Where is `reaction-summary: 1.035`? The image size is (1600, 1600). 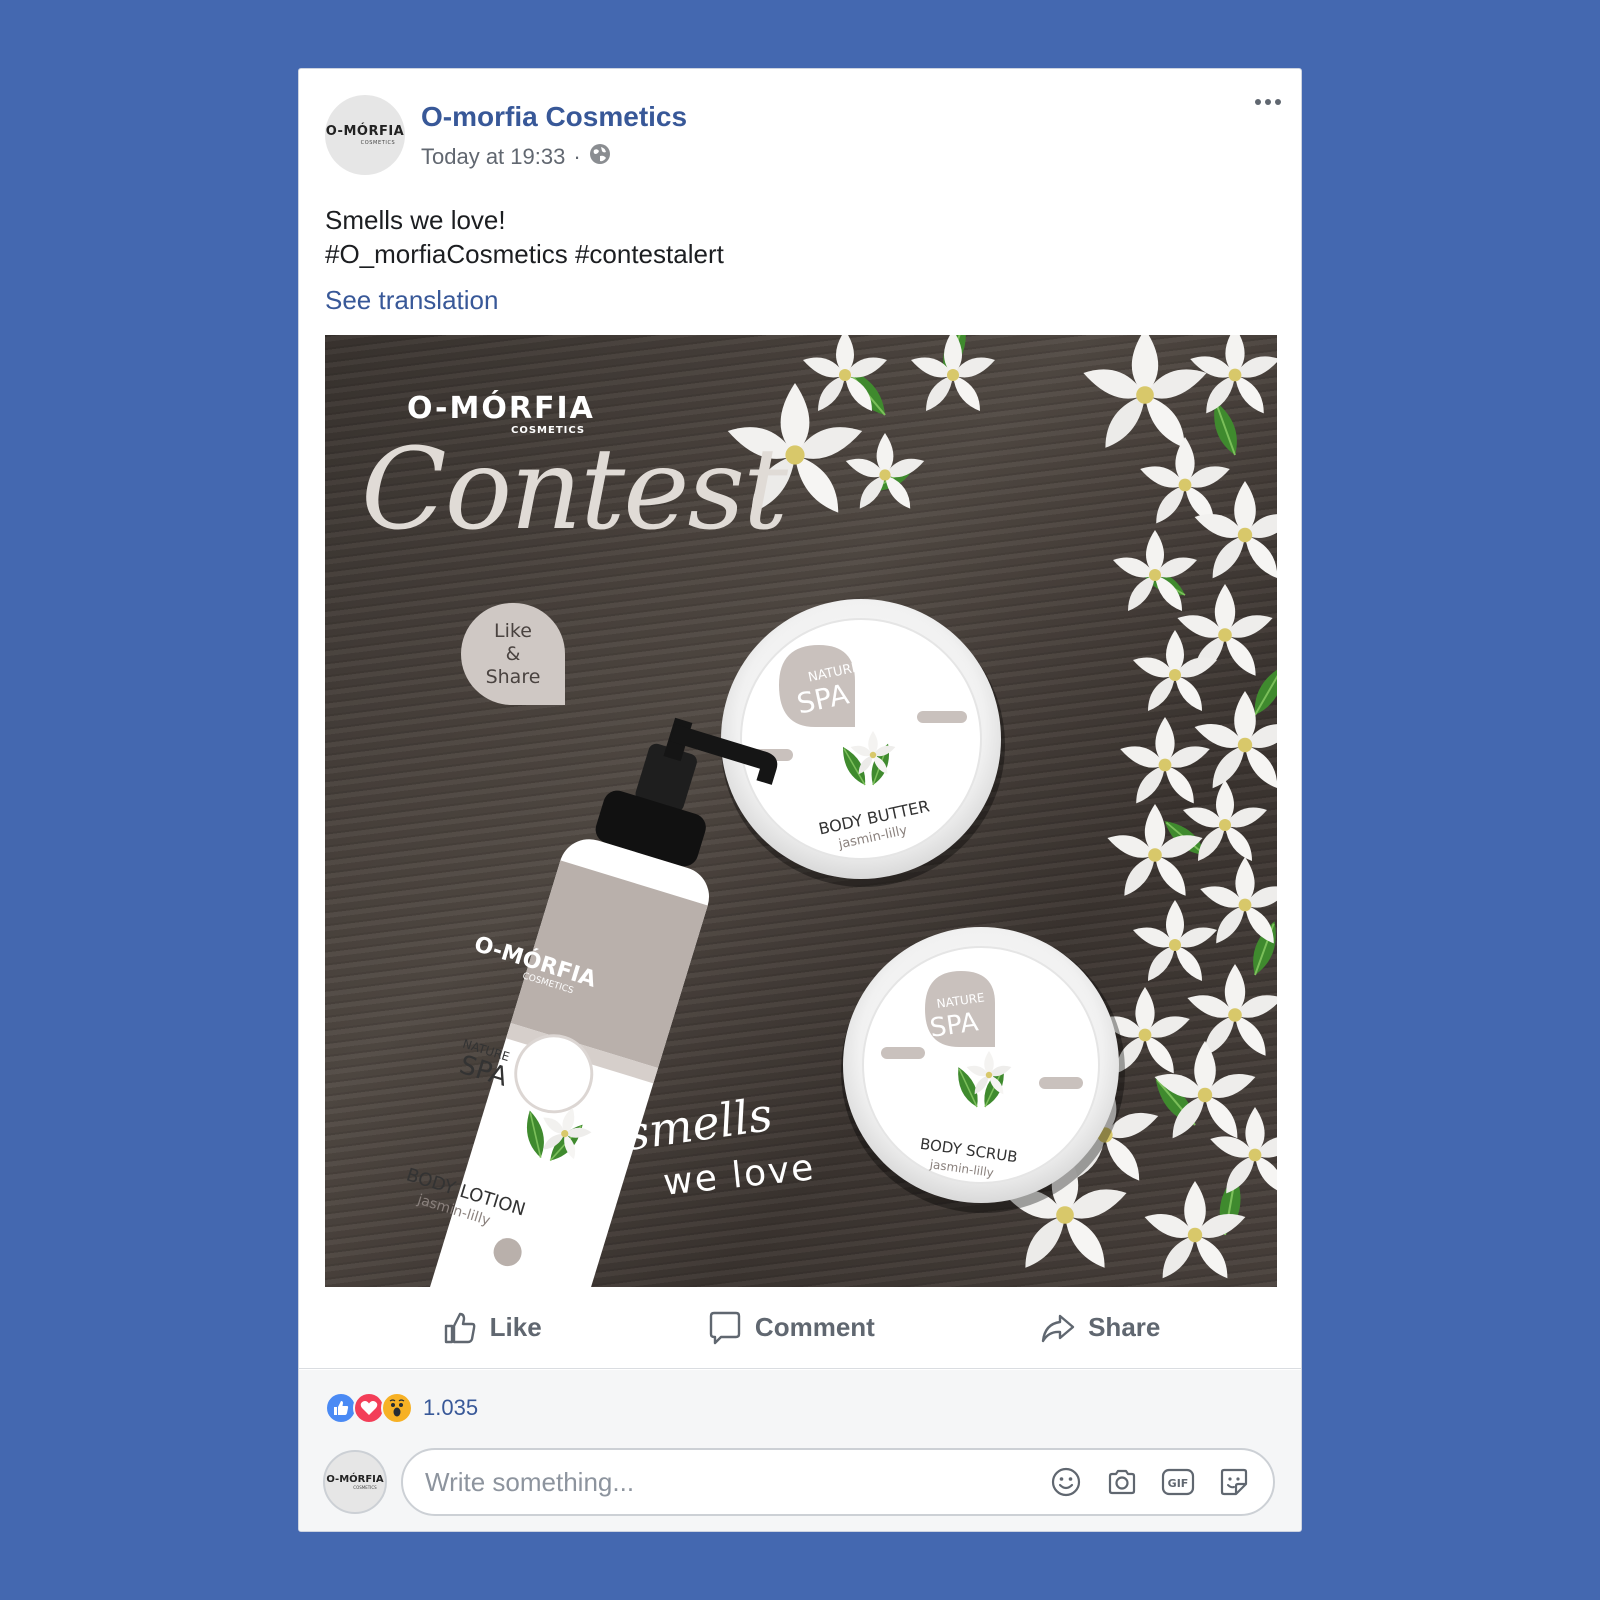
reaction-summary: 1.035 is located at coordinates (401, 1408).